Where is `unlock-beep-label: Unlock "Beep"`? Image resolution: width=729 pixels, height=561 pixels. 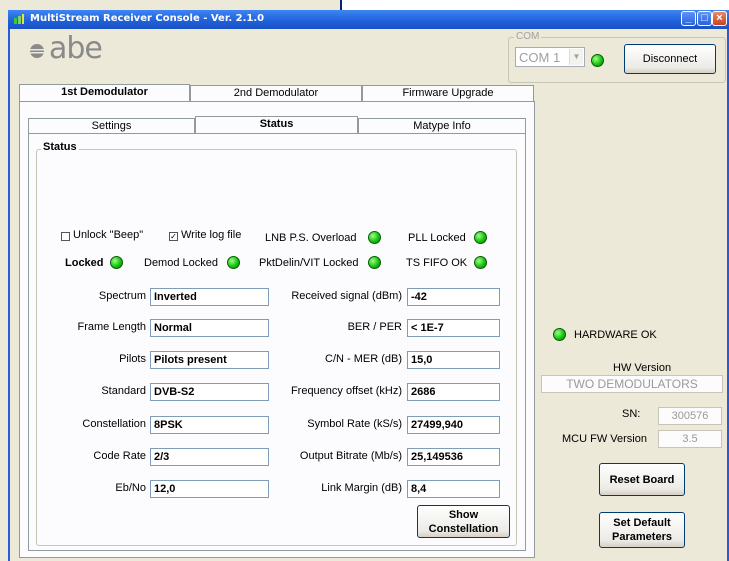
unlock-beep-label: Unlock "Beep" is located at coordinates (108, 235).